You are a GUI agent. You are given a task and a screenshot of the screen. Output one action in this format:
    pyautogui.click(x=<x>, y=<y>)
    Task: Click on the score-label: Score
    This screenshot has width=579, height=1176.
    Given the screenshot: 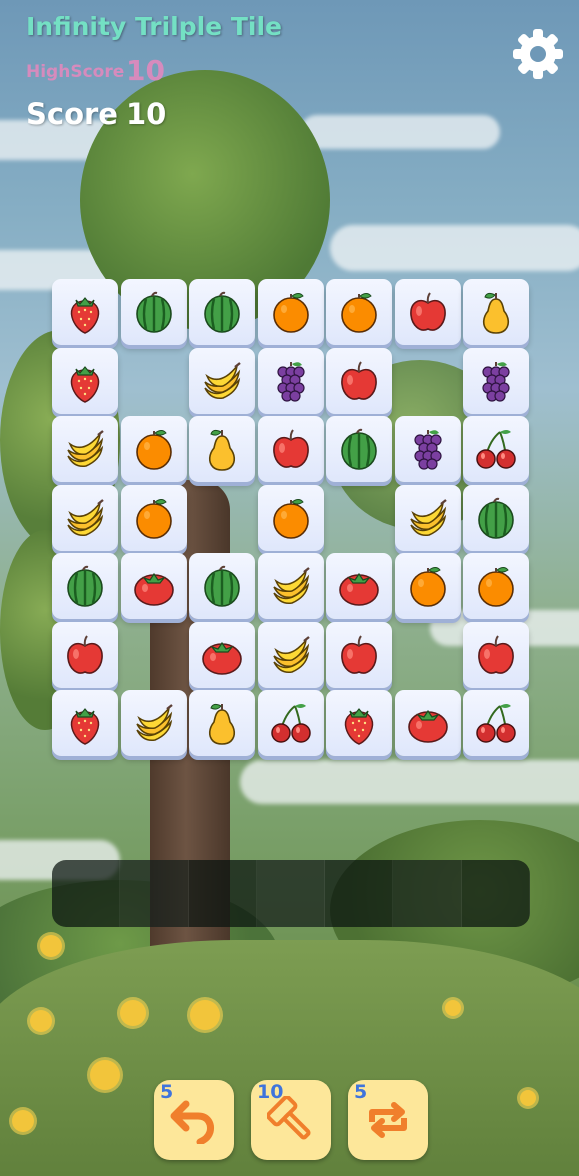 What is the action you would take?
    pyautogui.click(x=72, y=114)
    